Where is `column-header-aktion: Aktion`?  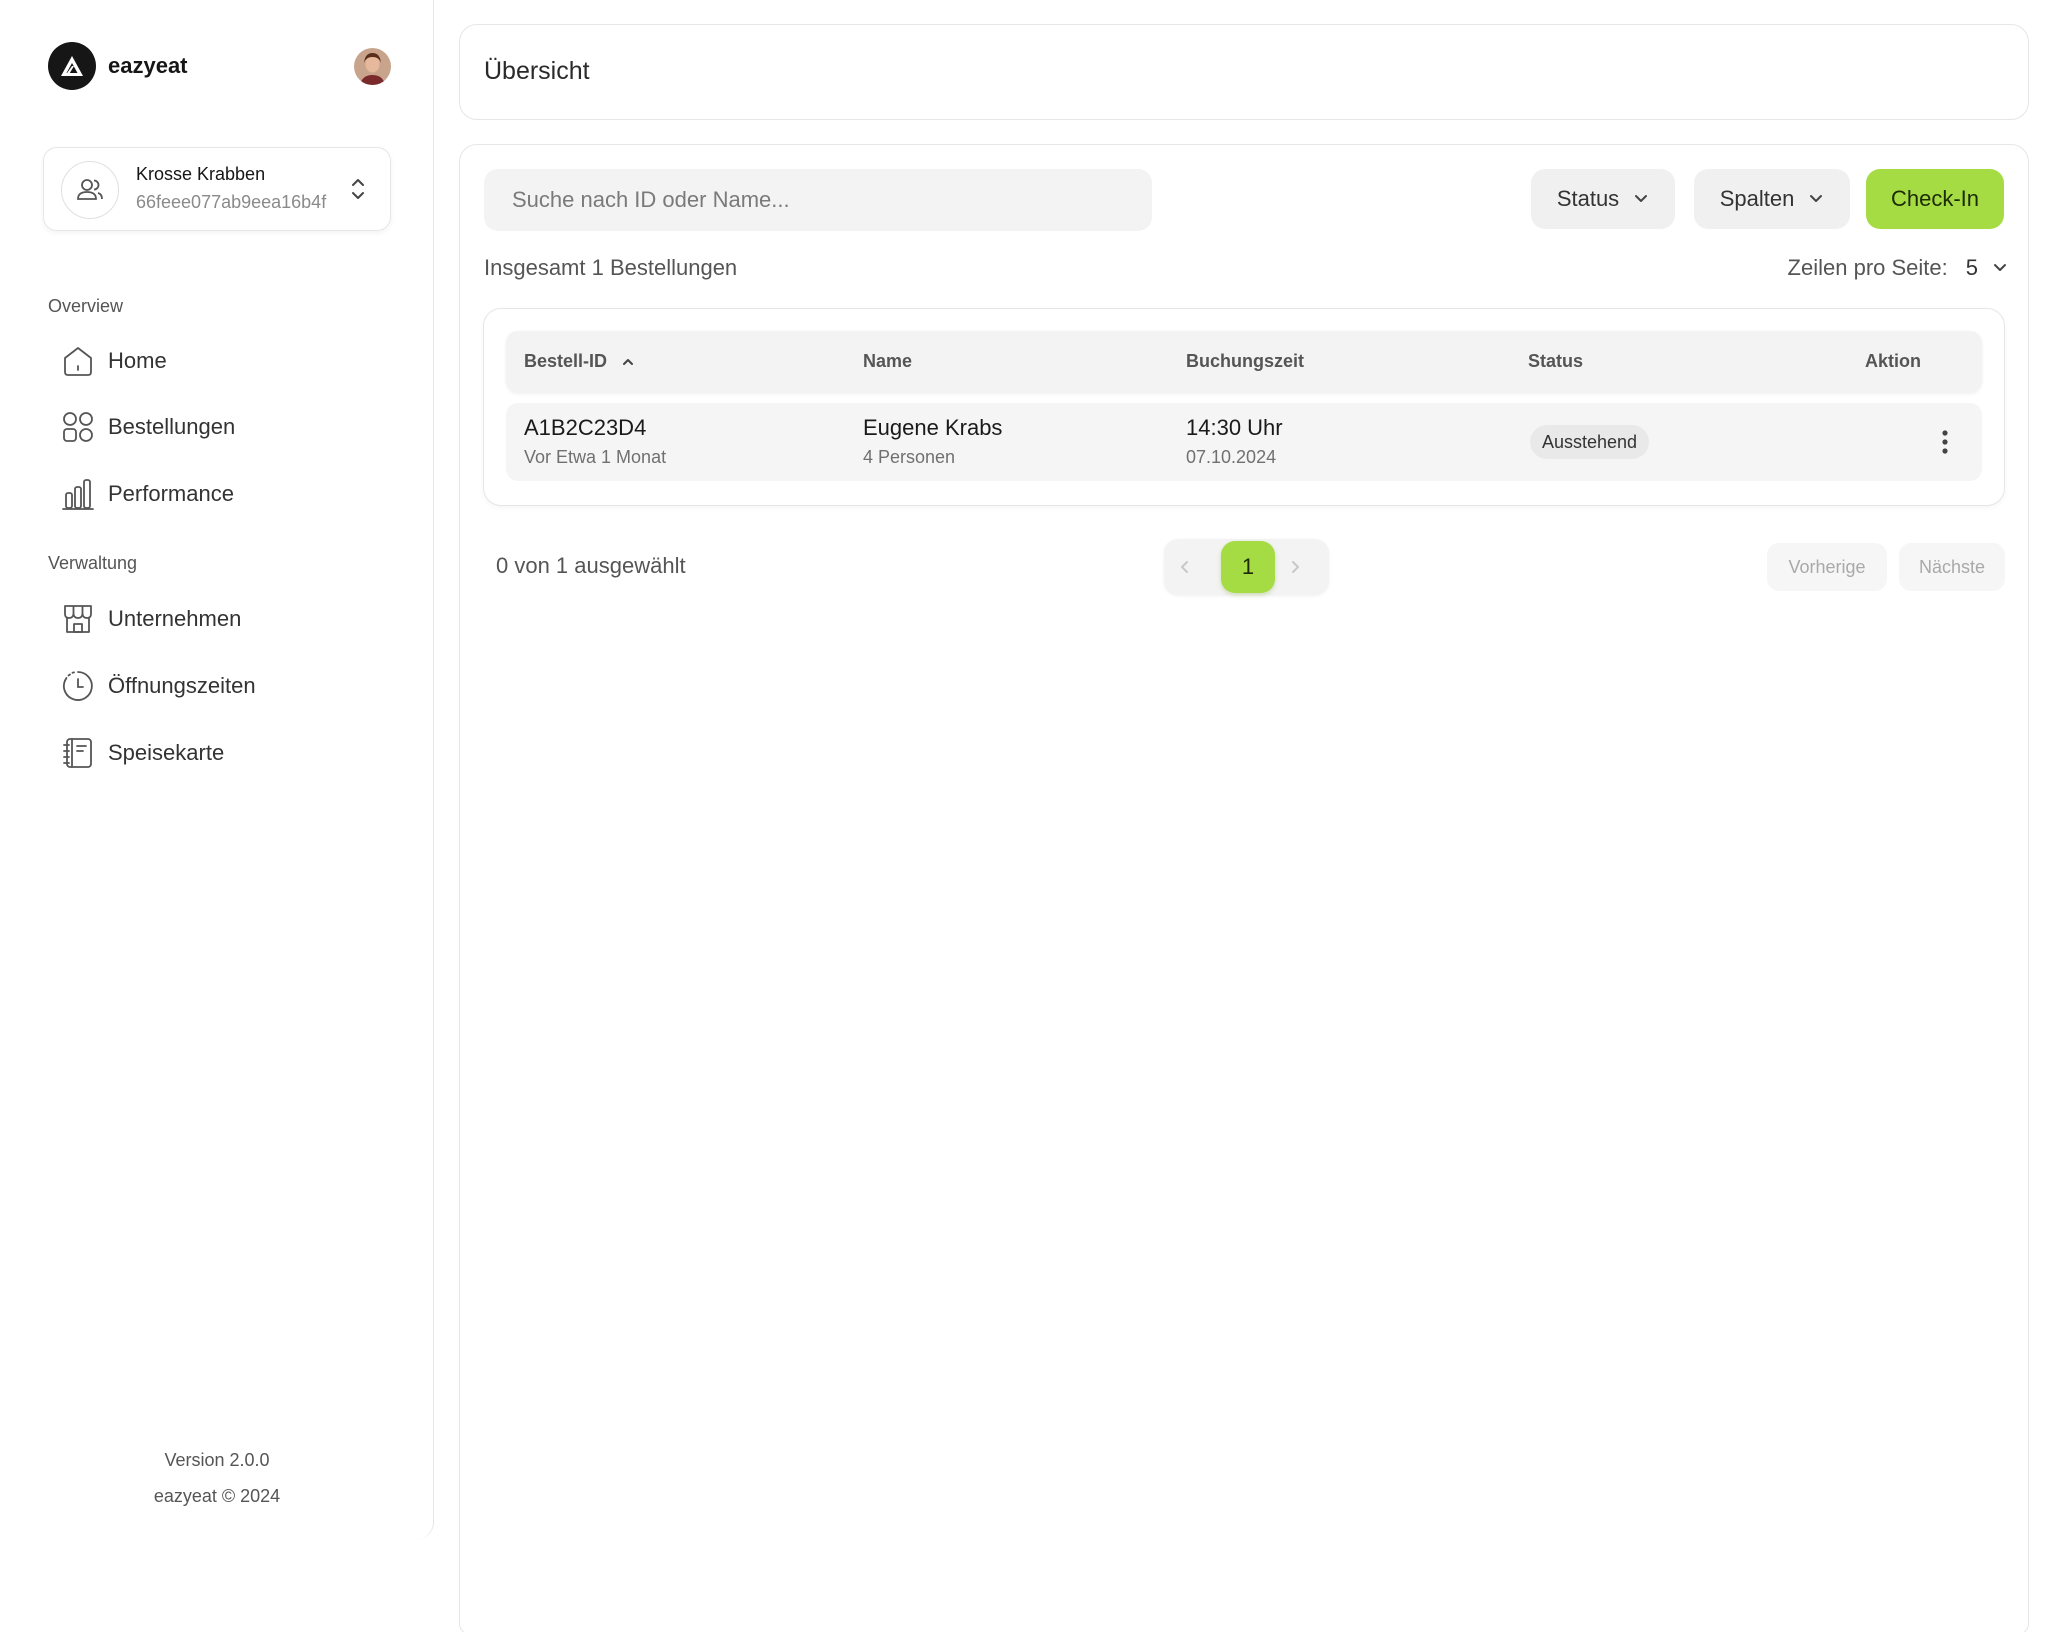 column-header-aktion: Aktion is located at coordinates (1893, 361).